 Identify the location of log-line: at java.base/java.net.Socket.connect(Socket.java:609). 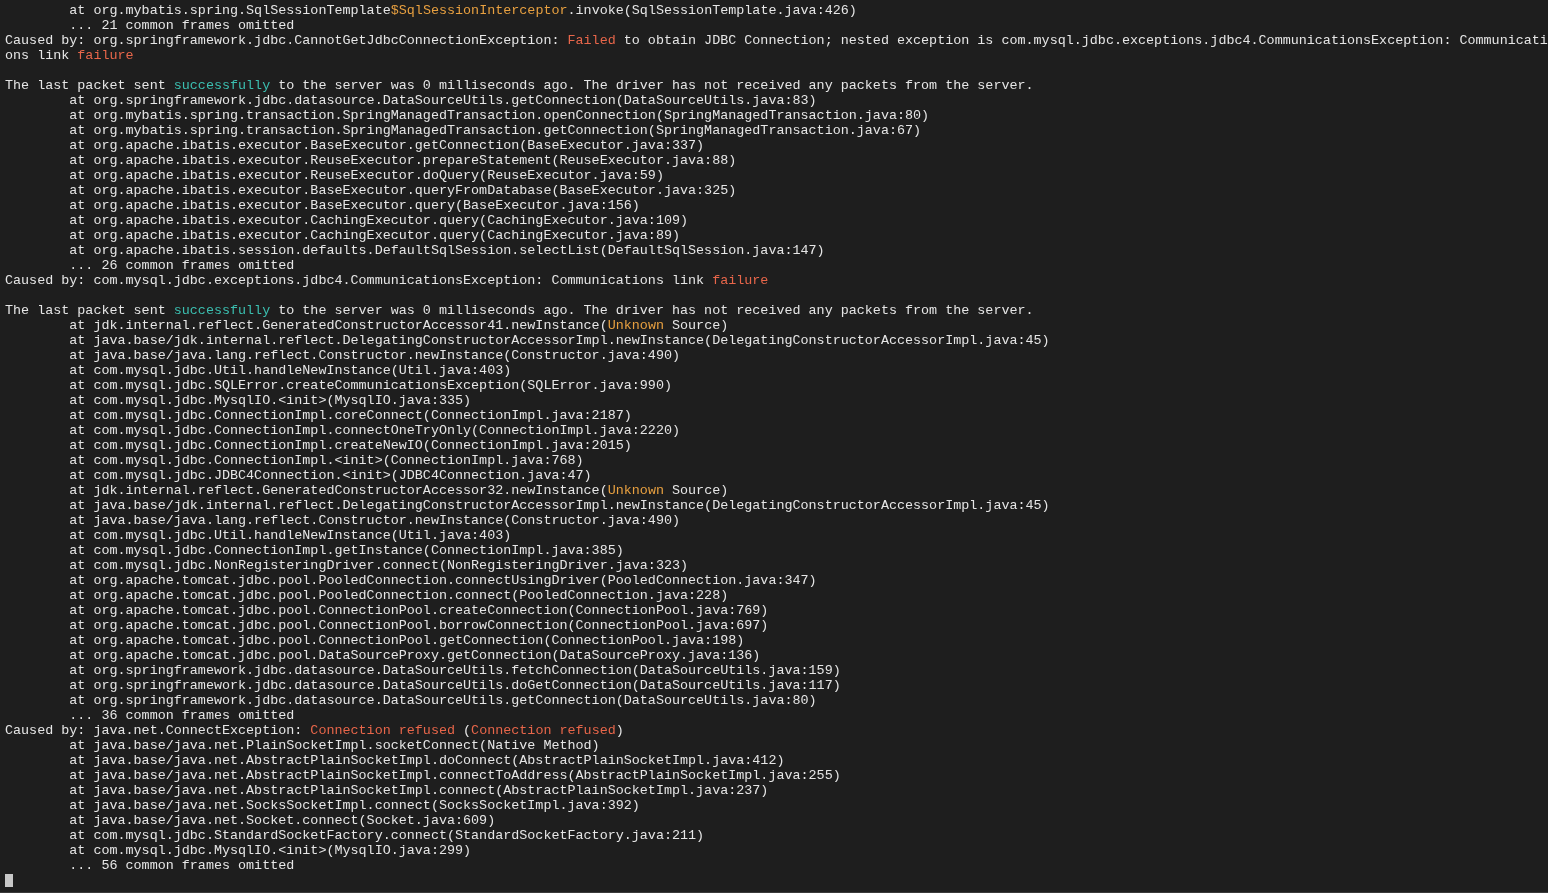
(282, 820).